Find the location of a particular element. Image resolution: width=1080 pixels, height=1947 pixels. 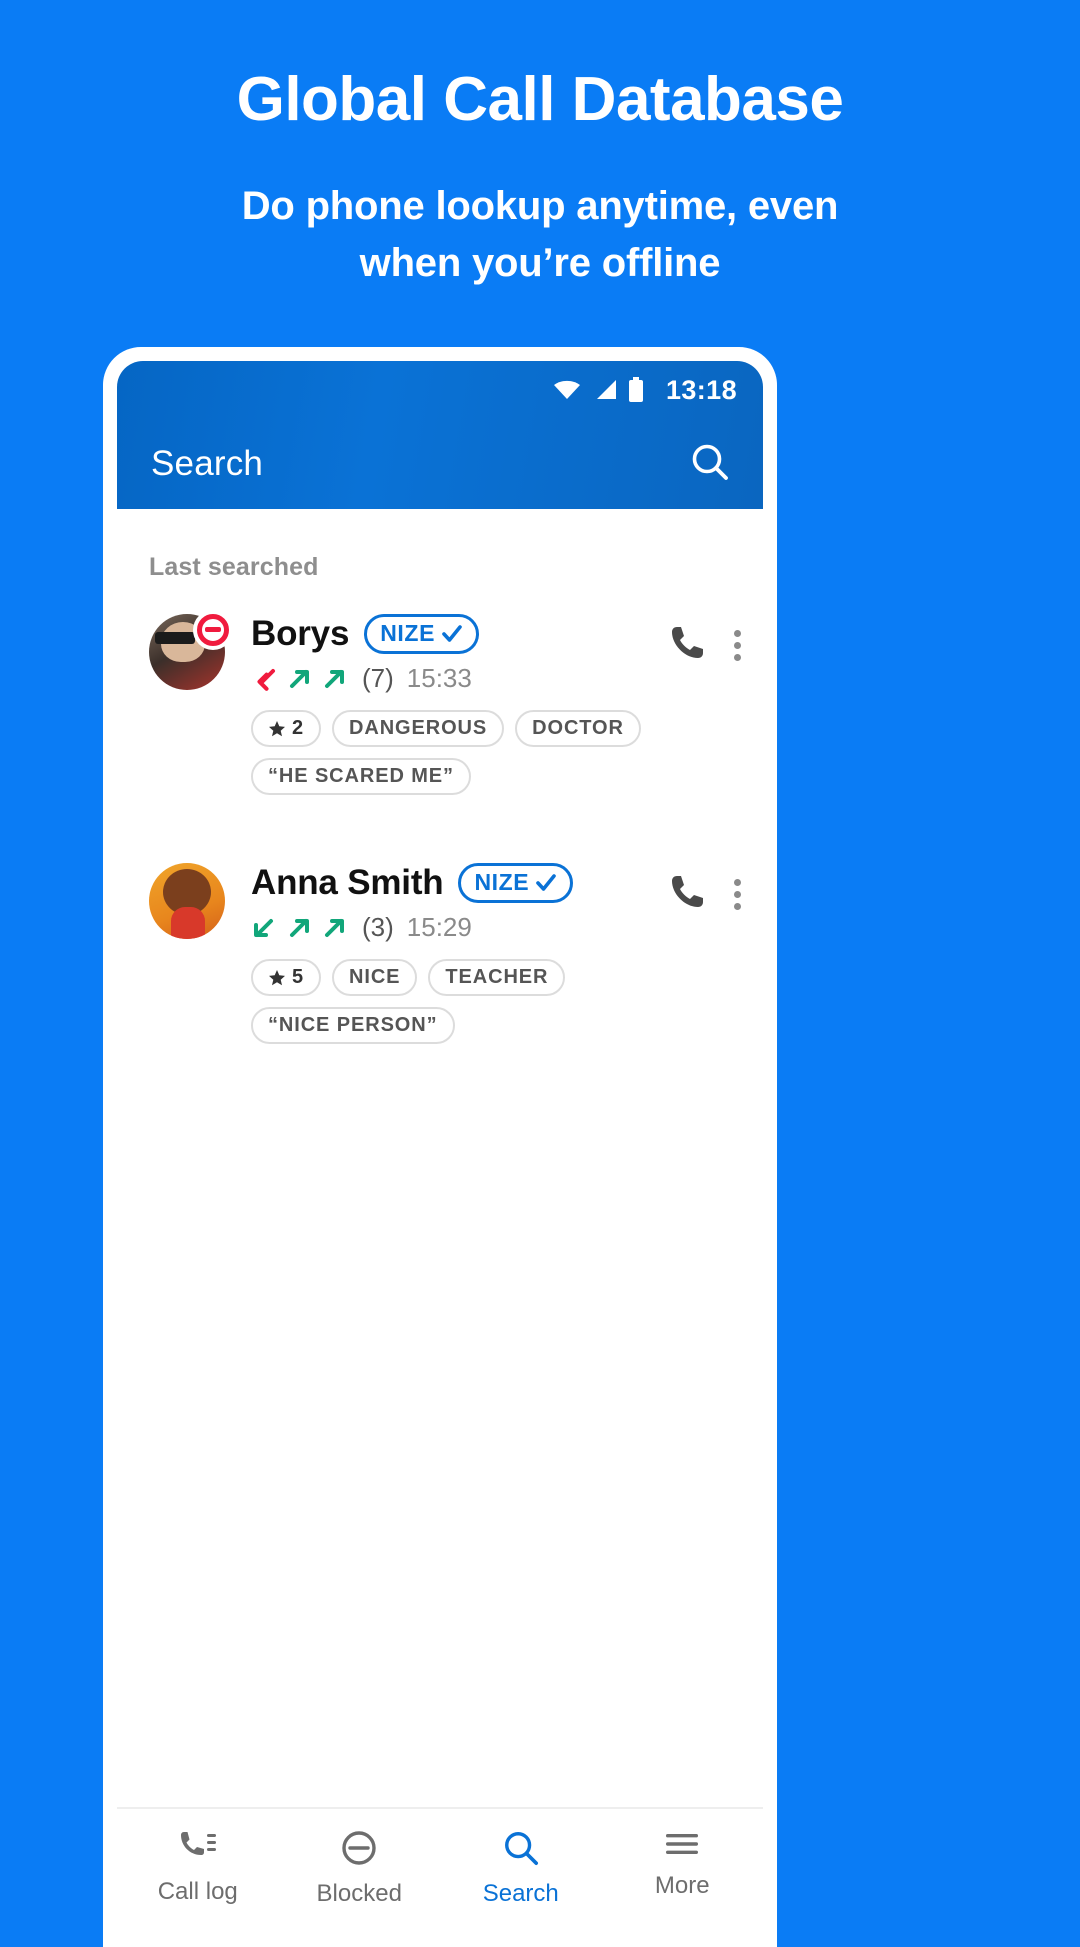

call-meta-row: (7) 15:33 is located at coordinates (459, 678).